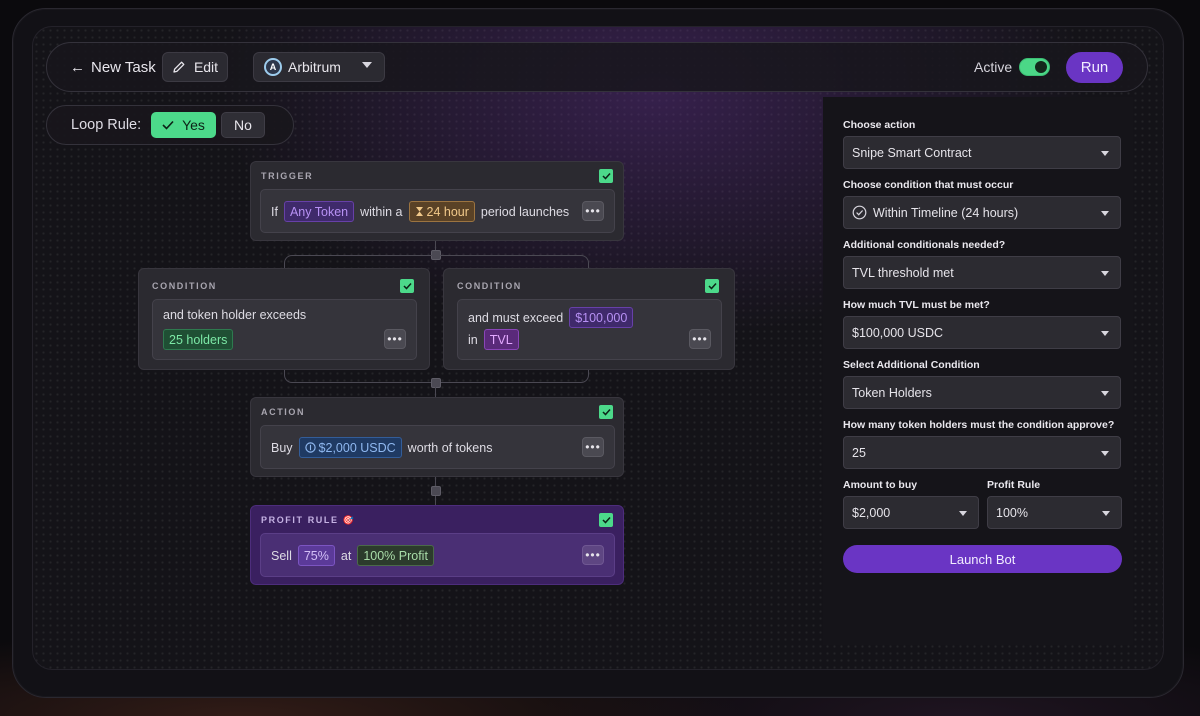  What do you see at coordinates (924, 245) in the screenshot?
I see `additional-field-label: Additional conditionals needed?` at bounding box center [924, 245].